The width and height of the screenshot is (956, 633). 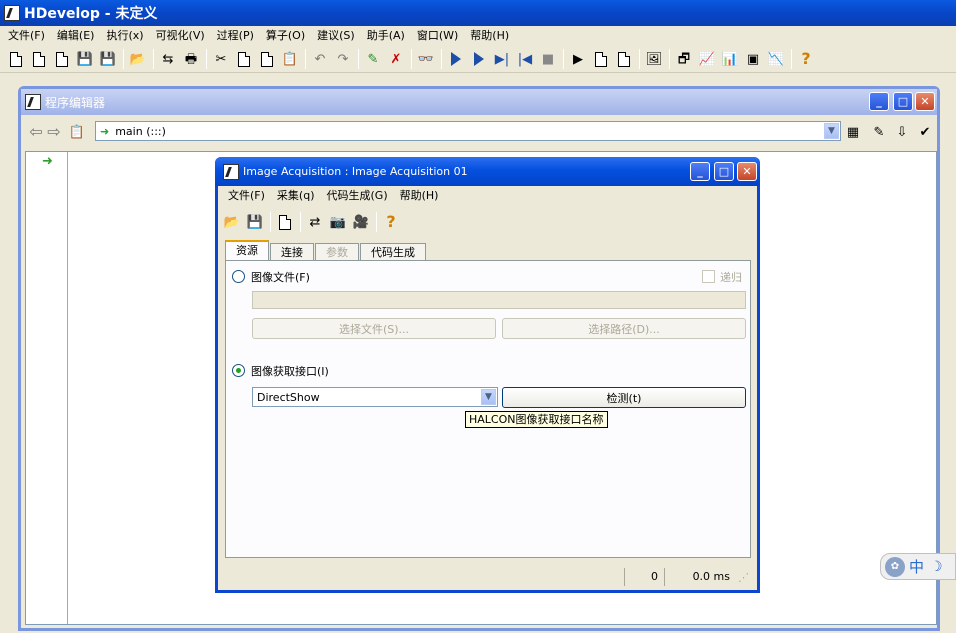 What do you see at coordinates (26, 36) in the screenshot?
I see `menu-file: 文件(F)` at bounding box center [26, 36].